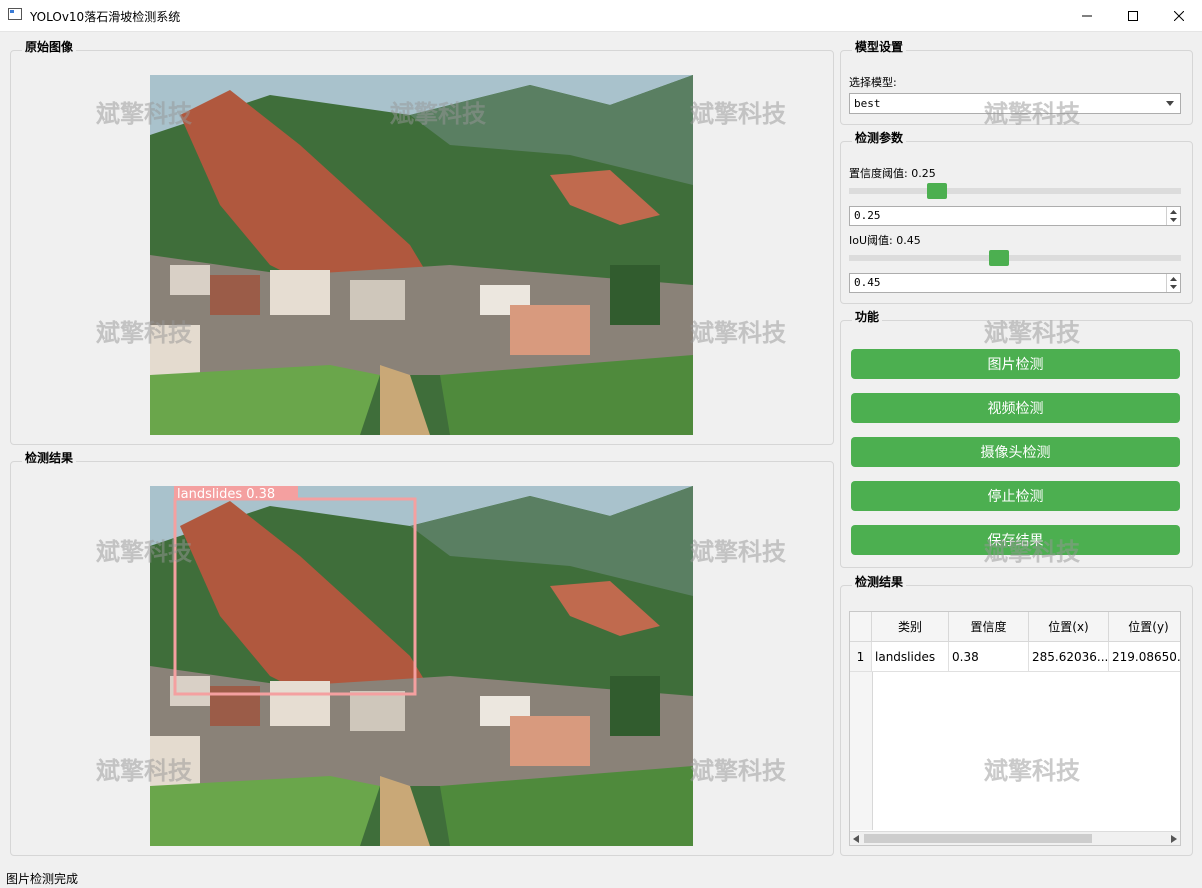 This screenshot has width=1202, height=888. Describe the element at coordinates (1015, 258) in the screenshot. I see `iou-slider-track` at that location.